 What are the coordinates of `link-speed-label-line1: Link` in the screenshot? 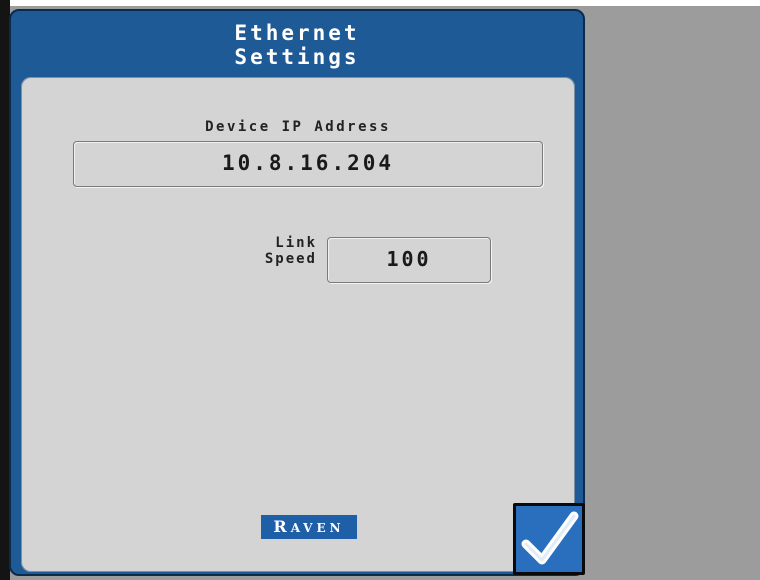 It's located at (296, 243).